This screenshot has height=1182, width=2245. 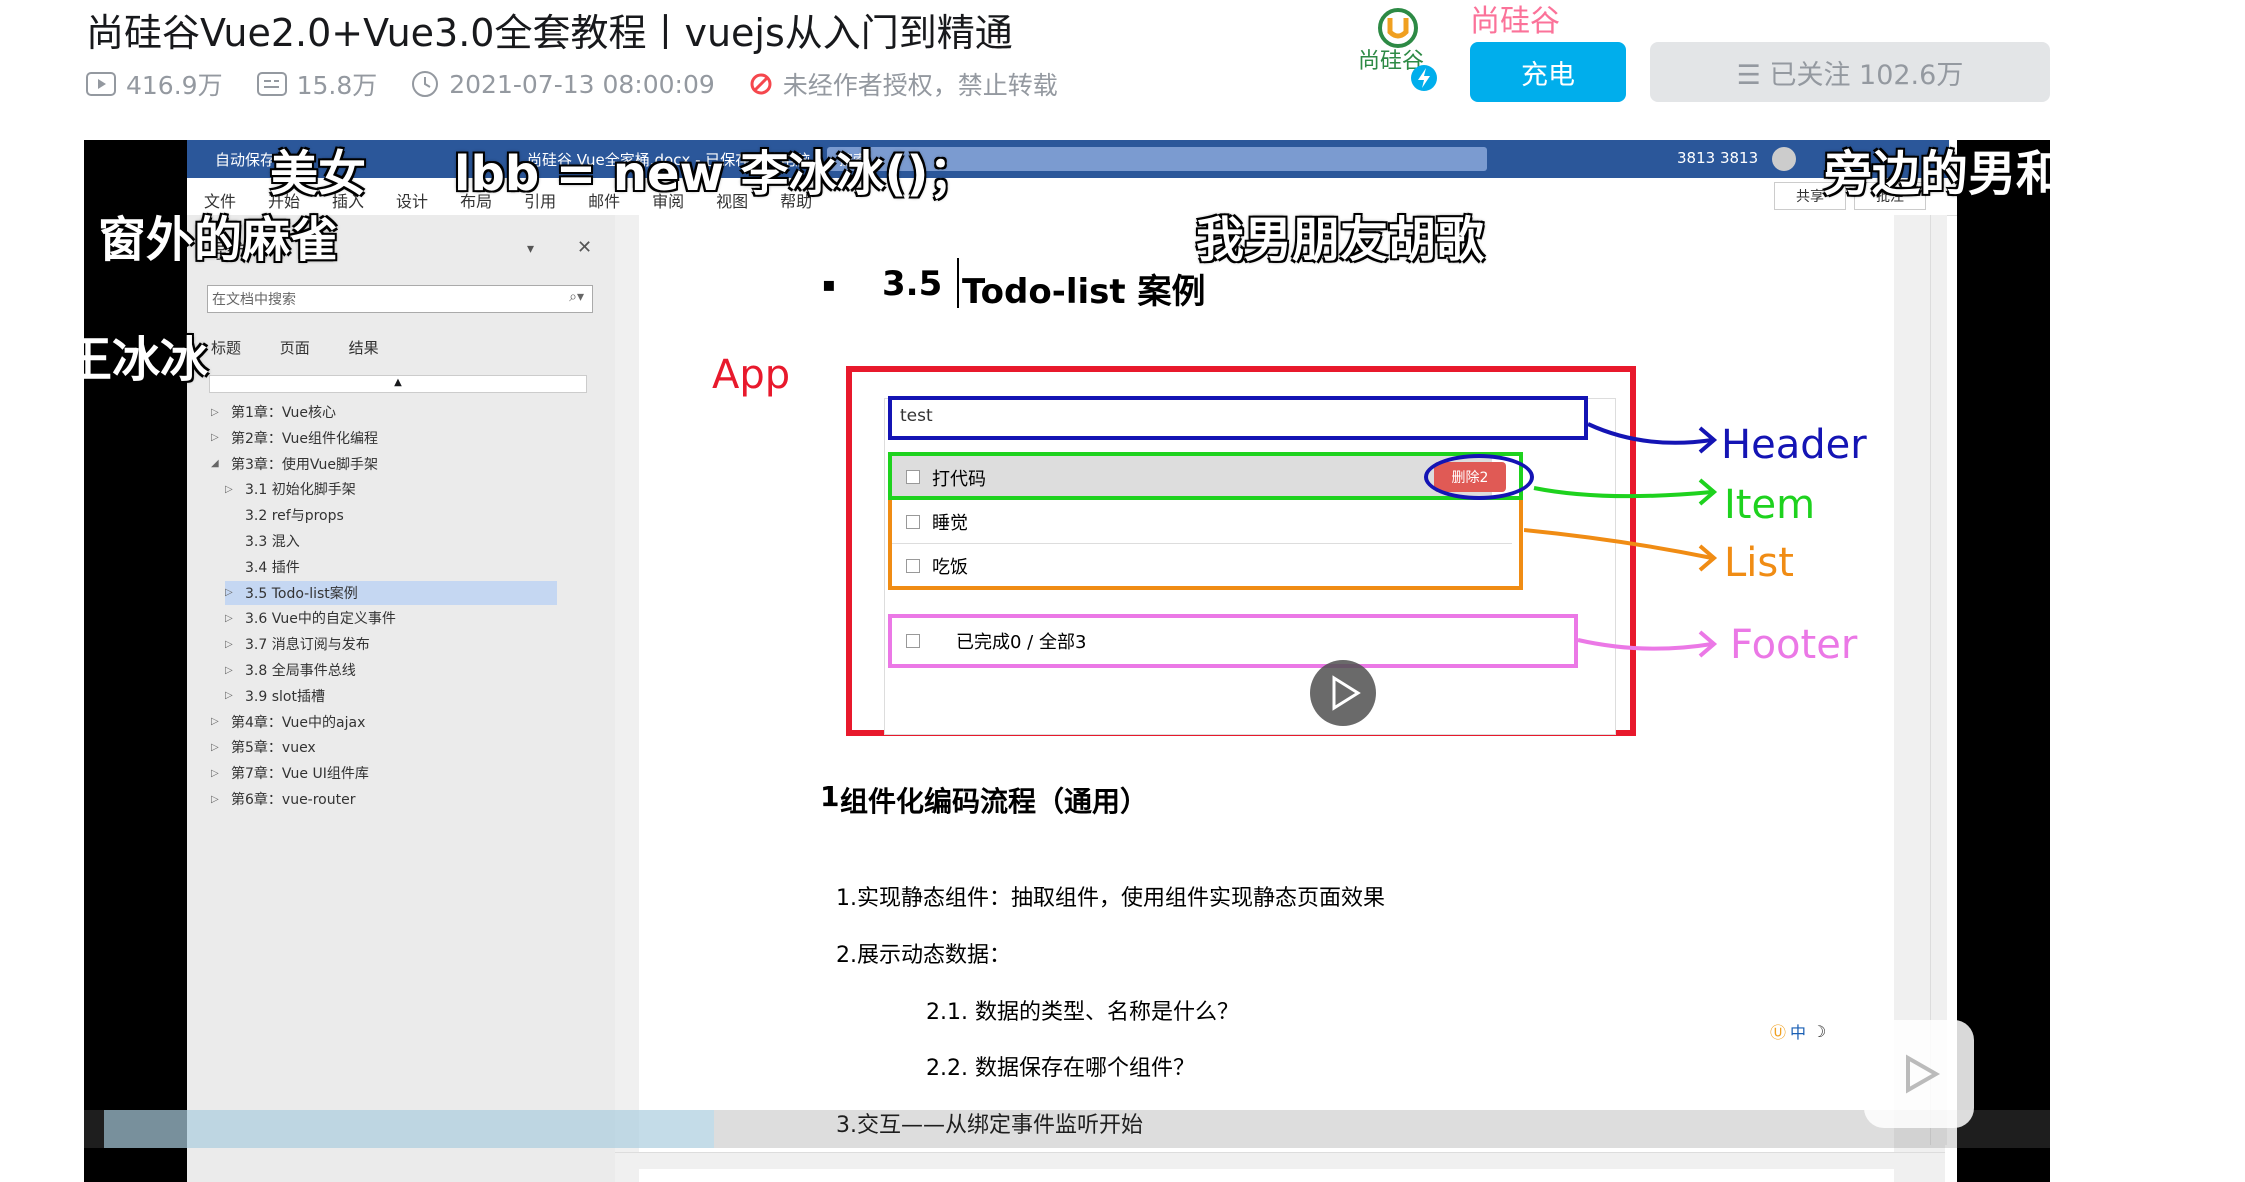 I want to click on nav-item: ▷ 3.1 初始化脚手架, so click(x=391, y=489).